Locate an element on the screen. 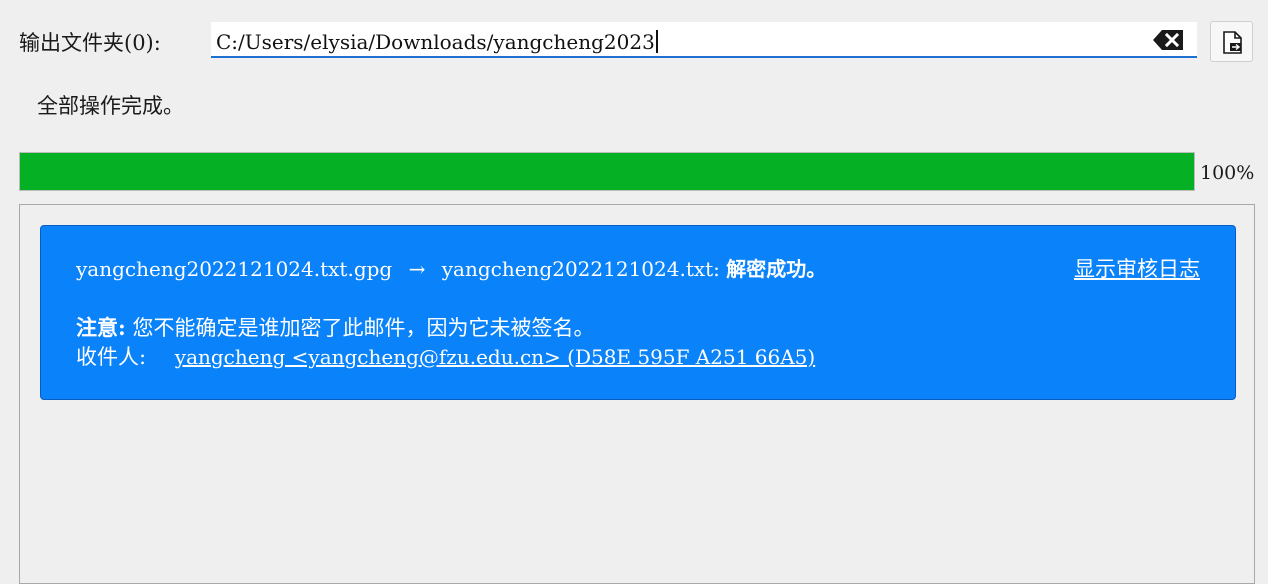 The width and height of the screenshot is (1268, 584). browse-folder-button is located at coordinates (1231, 41).